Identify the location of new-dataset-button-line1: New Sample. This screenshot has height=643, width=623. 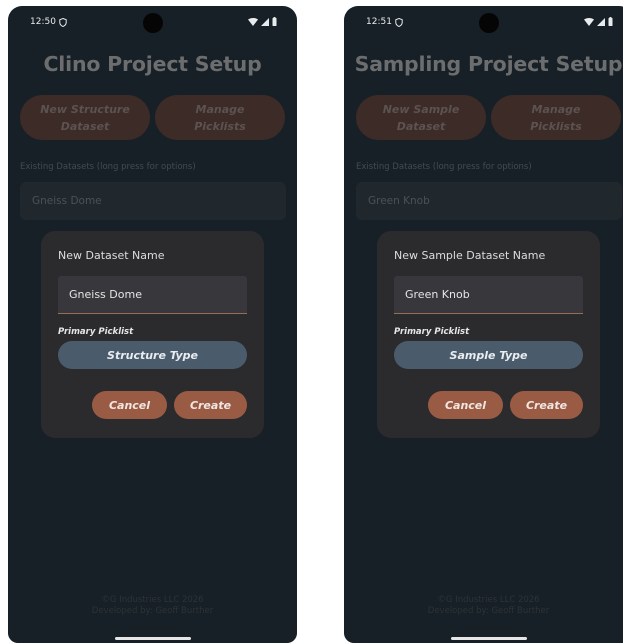
(421, 109).